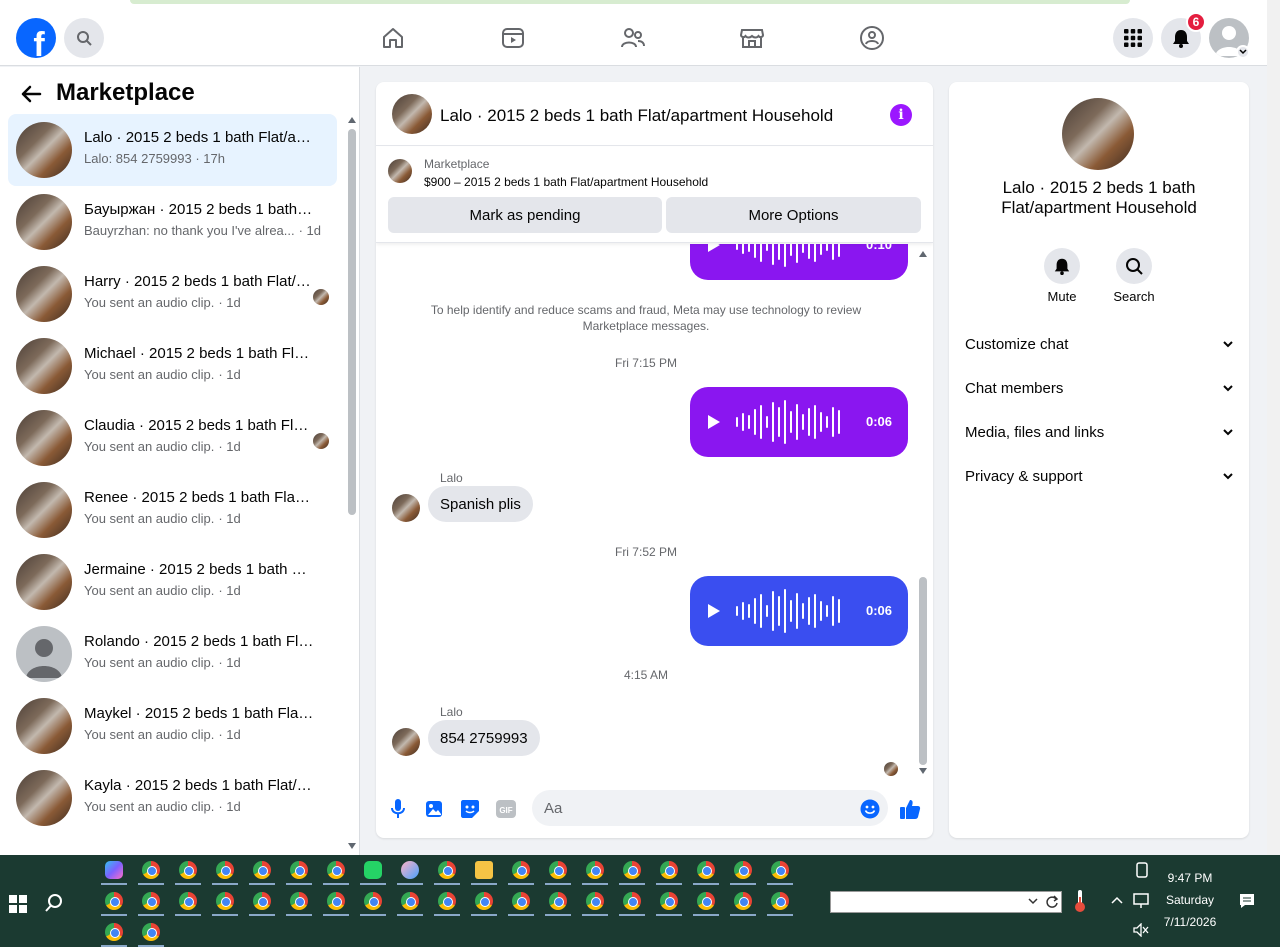 This screenshot has height=947, width=1280. What do you see at coordinates (923, 671) in the screenshot?
I see `scrollbar-thumb` at bounding box center [923, 671].